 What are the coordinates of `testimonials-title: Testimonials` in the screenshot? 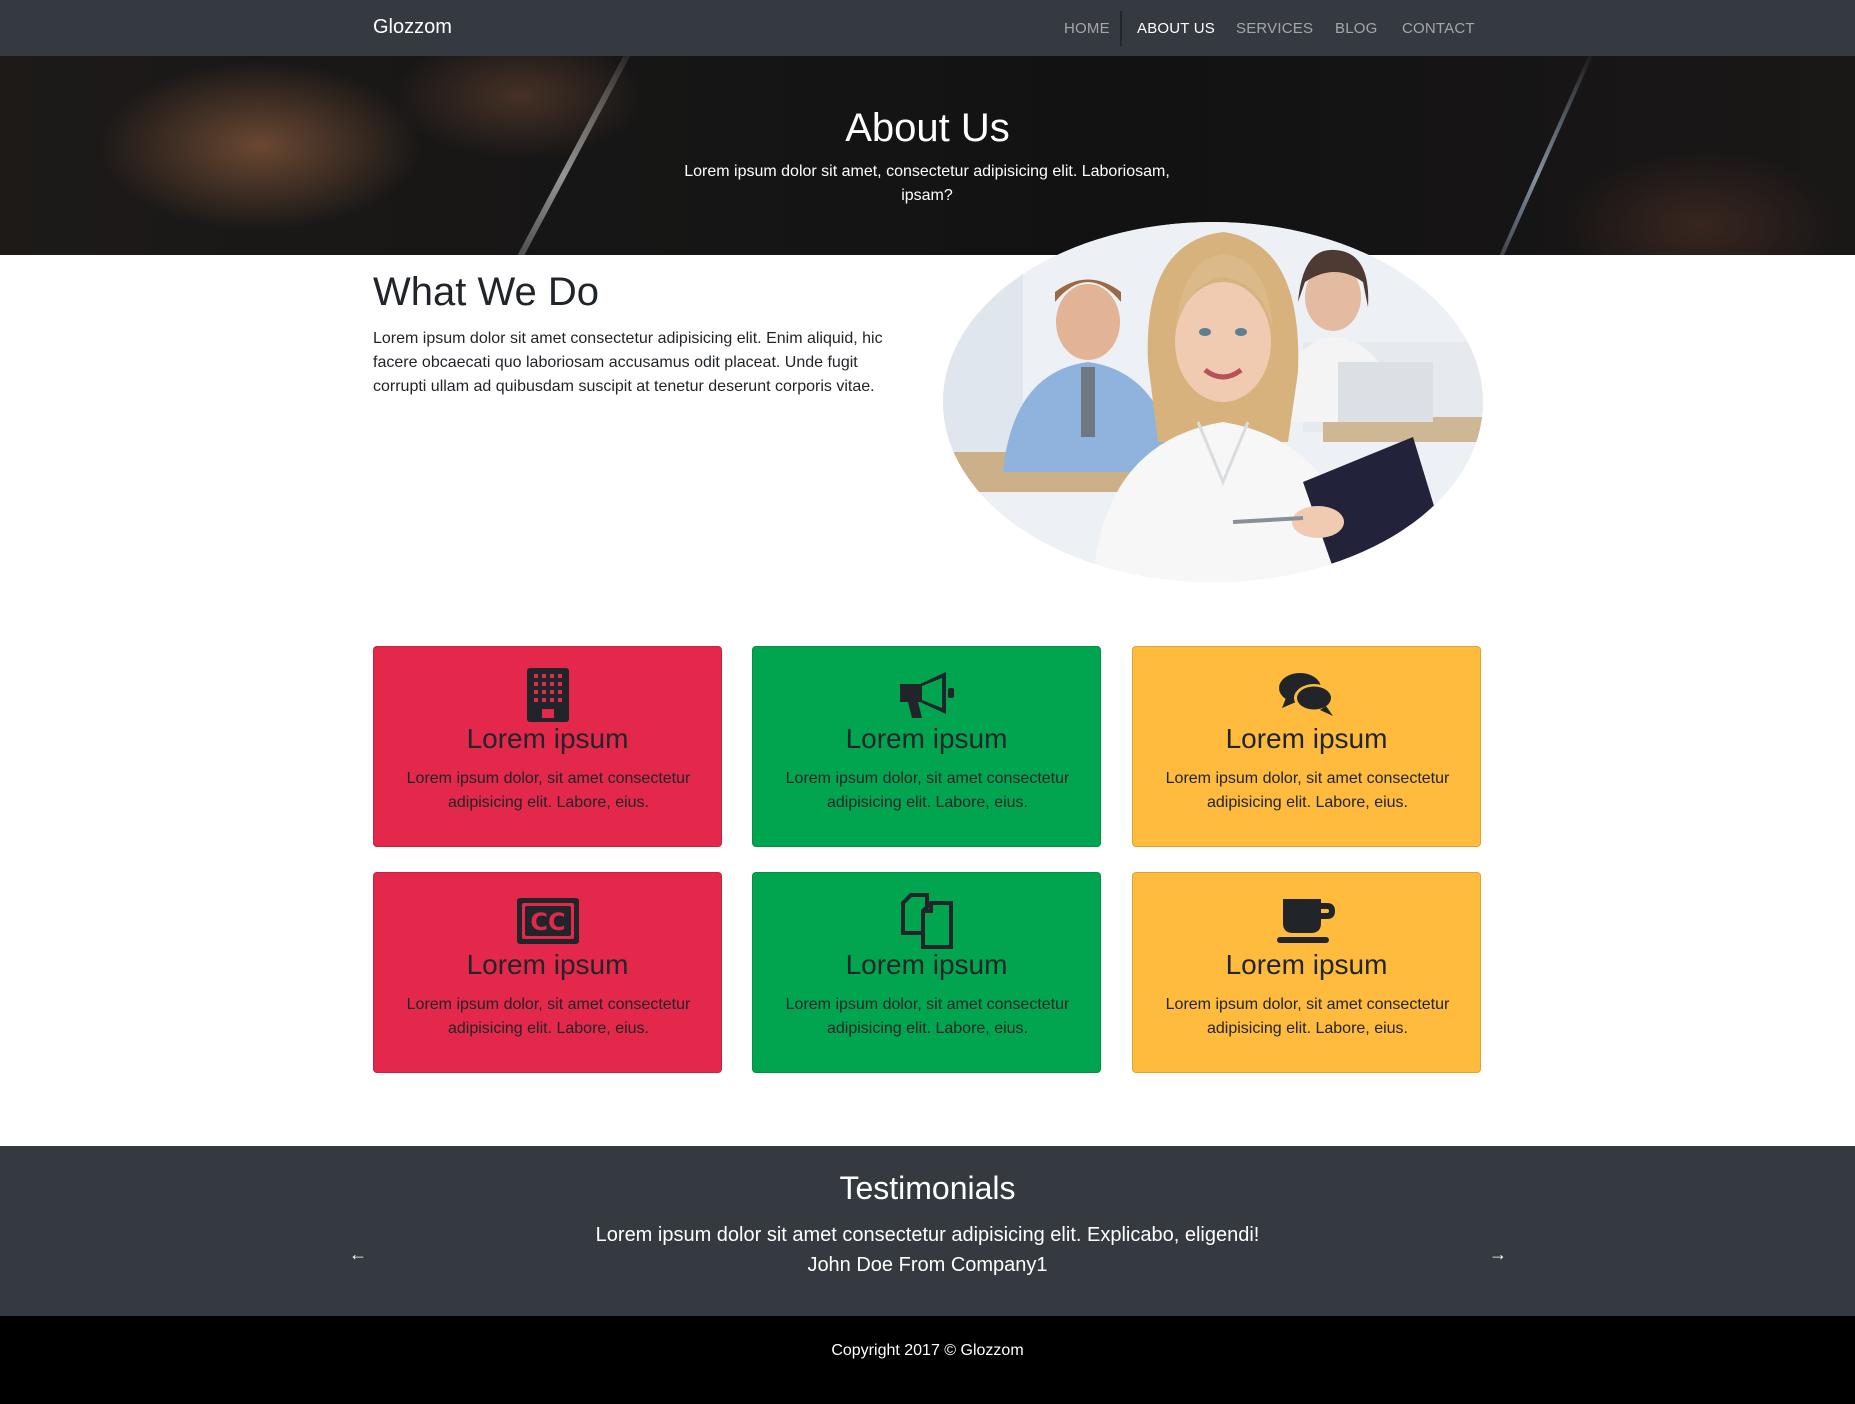 It's located at (927, 1188).